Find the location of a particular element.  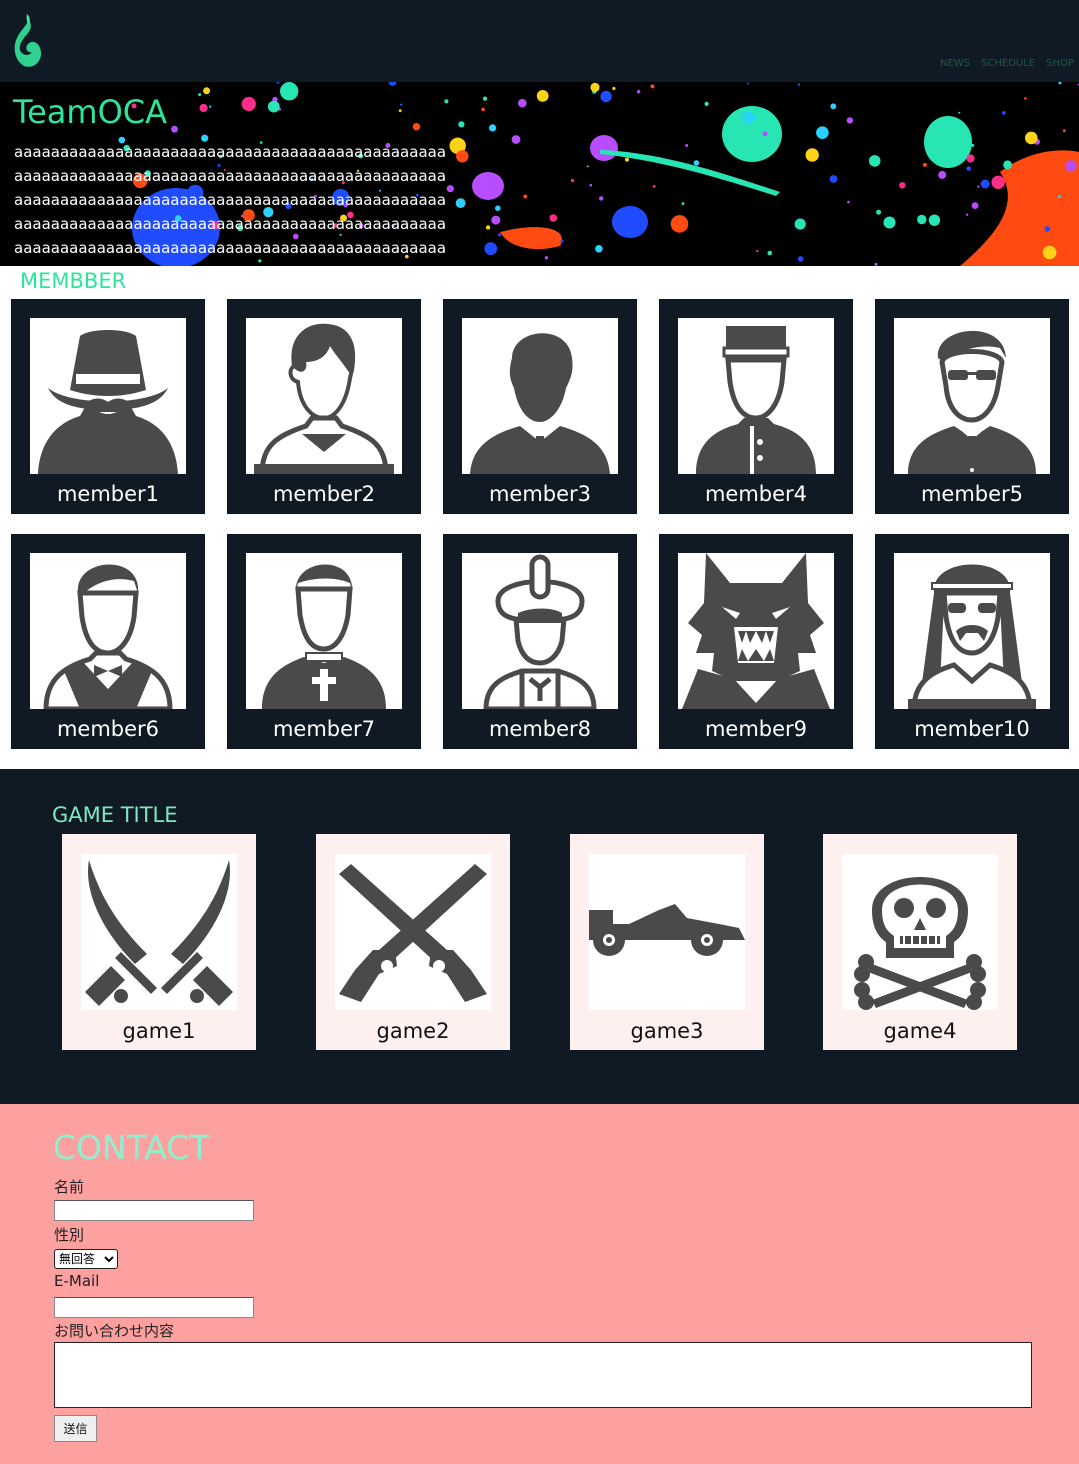

crossed-guns-icon is located at coordinates (413, 933).